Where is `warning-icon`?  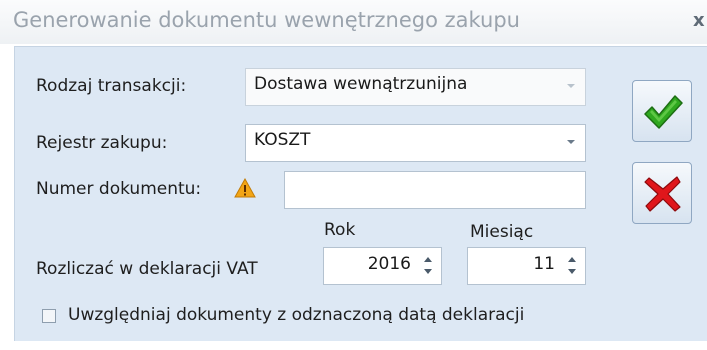
warning-icon is located at coordinates (245, 187).